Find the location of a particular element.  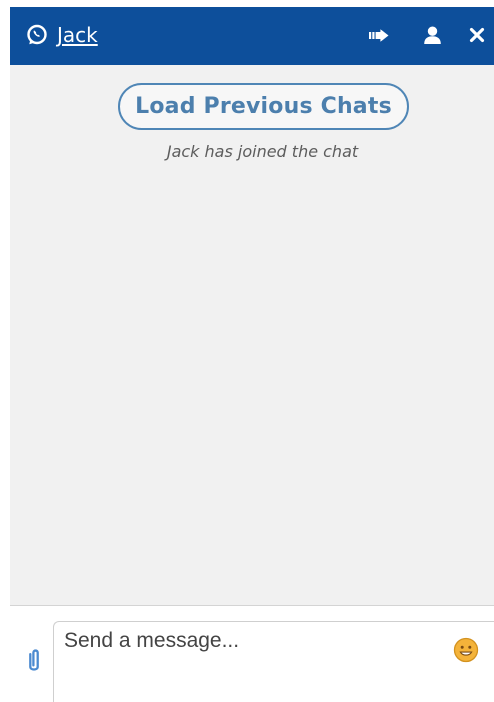

paperclip-icon is located at coordinates (34, 660).